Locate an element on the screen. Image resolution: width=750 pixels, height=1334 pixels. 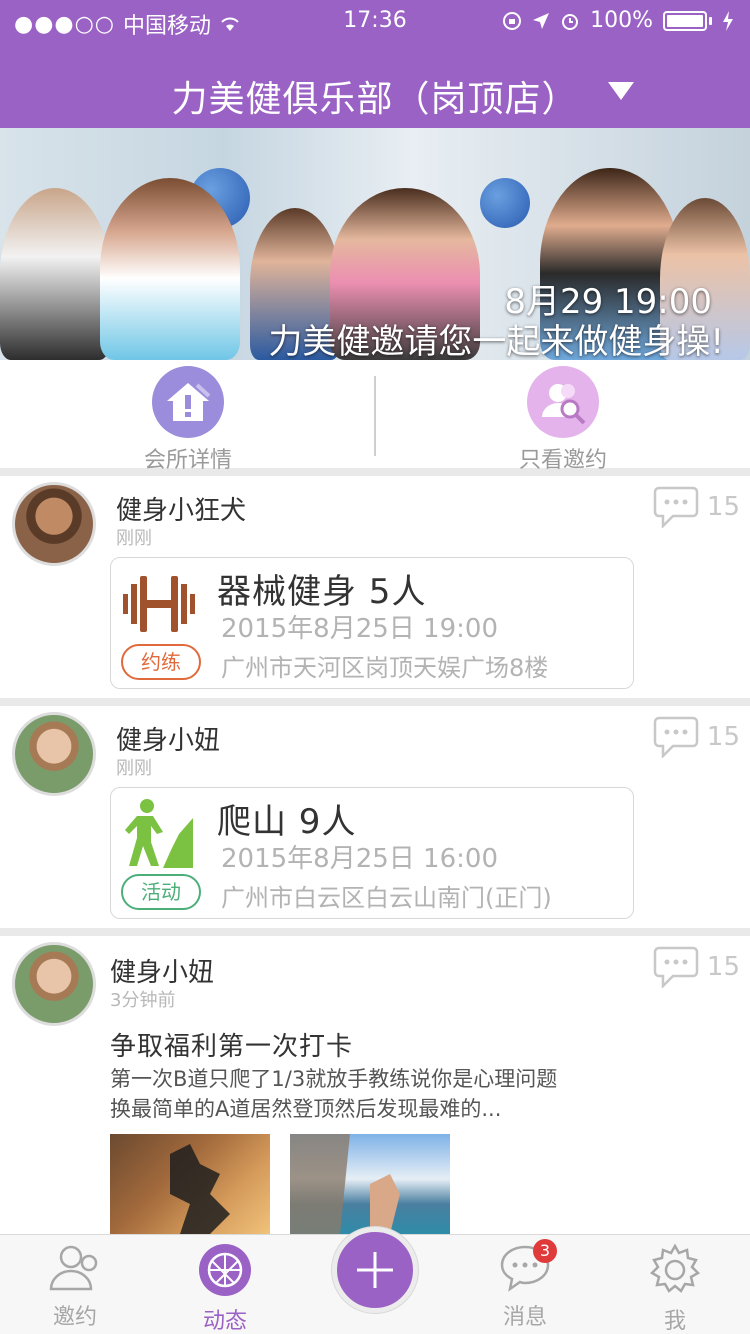
battery-percent: 100% is located at coordinates (621, 20).